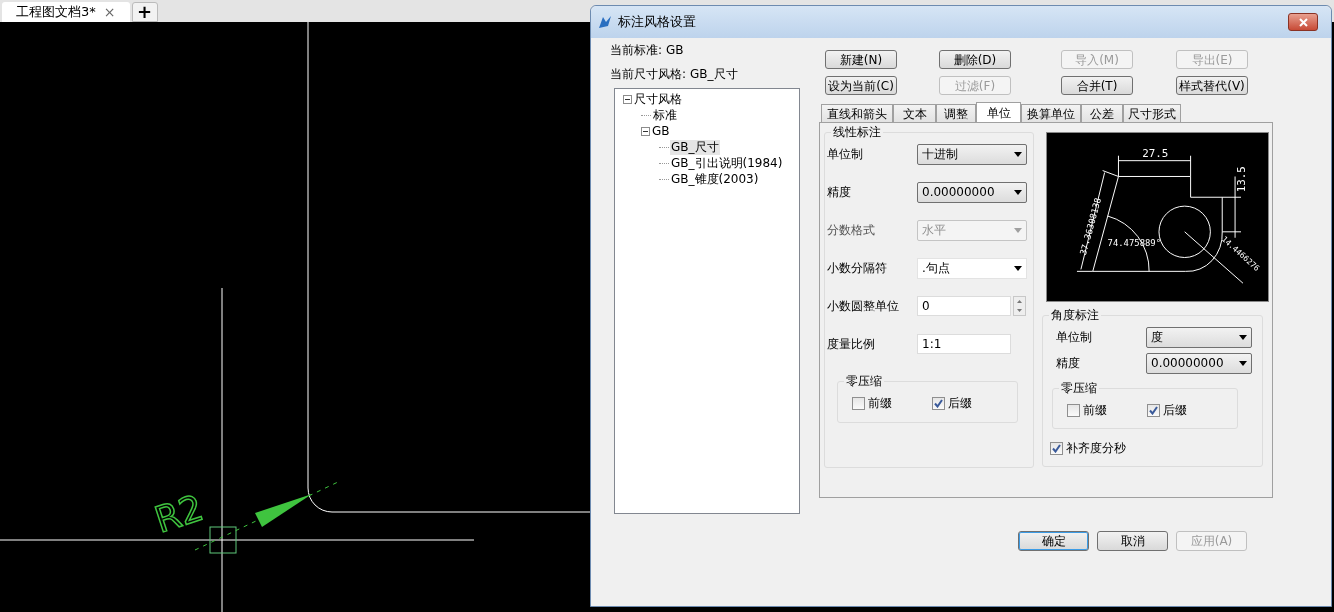  I want to click on spin-buttons, so click(1019, 306).